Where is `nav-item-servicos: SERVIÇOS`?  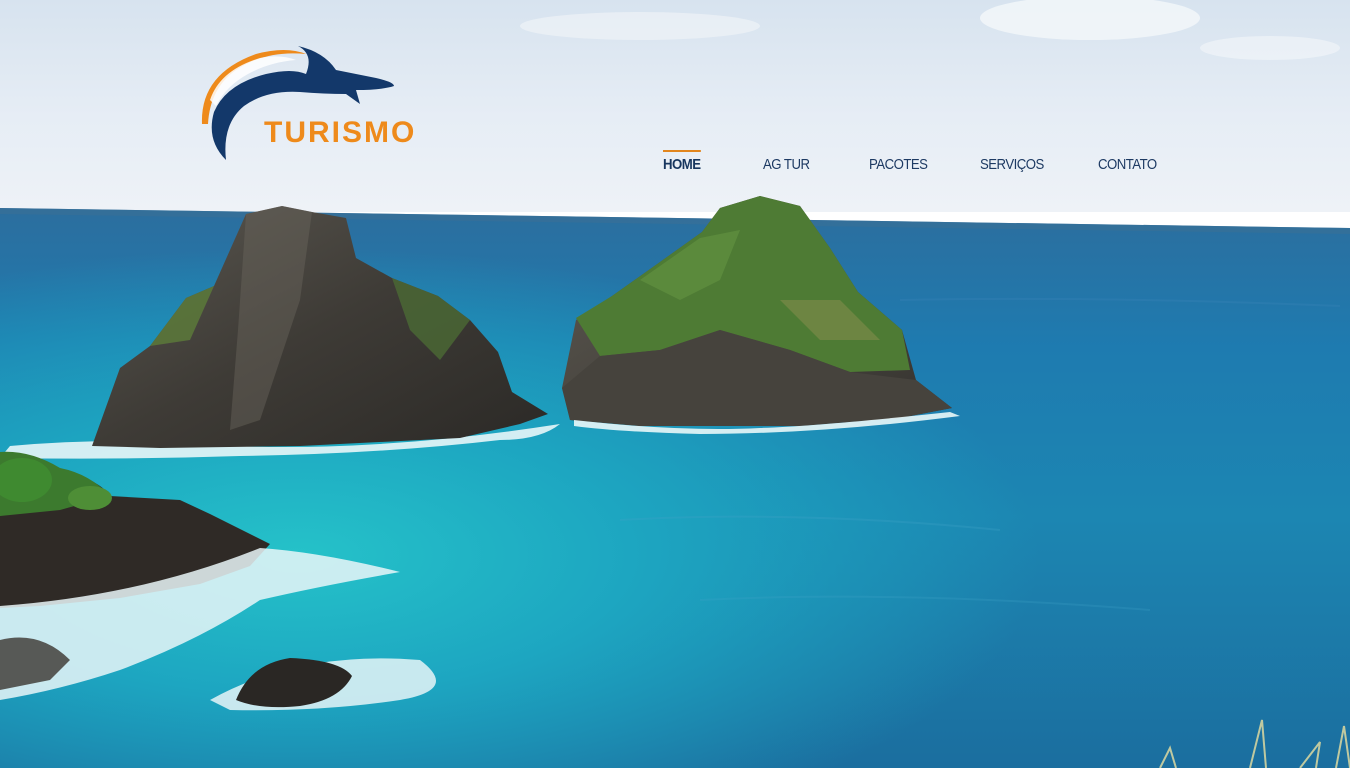
nav-item-servicos: SERVIÇOS is located at coordinates (1012, 165).